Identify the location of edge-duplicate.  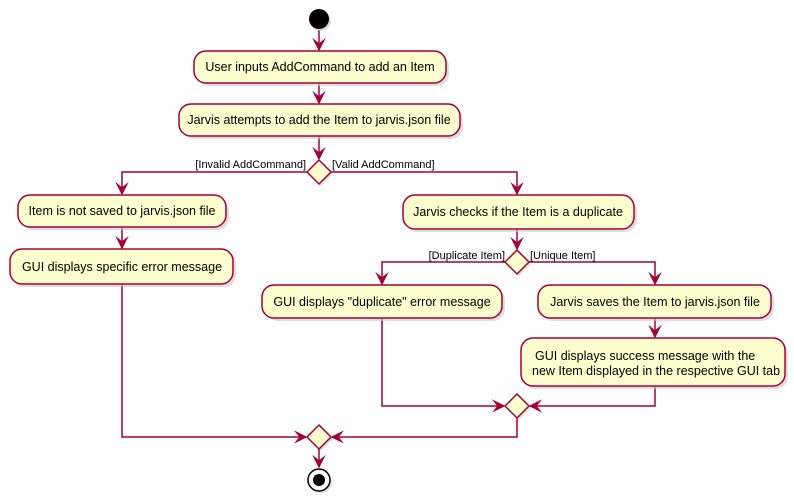
(440, 273).